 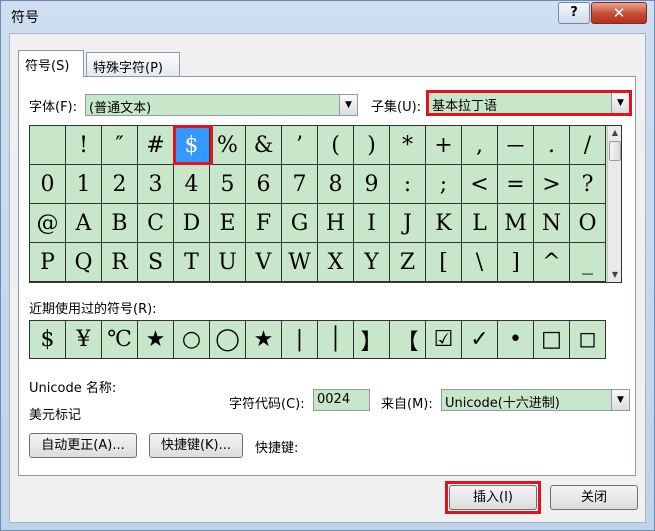 What do you see at coordinates (444, 223) in the screenshot?
I see `symbol-cell: K` at bounding box center [444, 223].